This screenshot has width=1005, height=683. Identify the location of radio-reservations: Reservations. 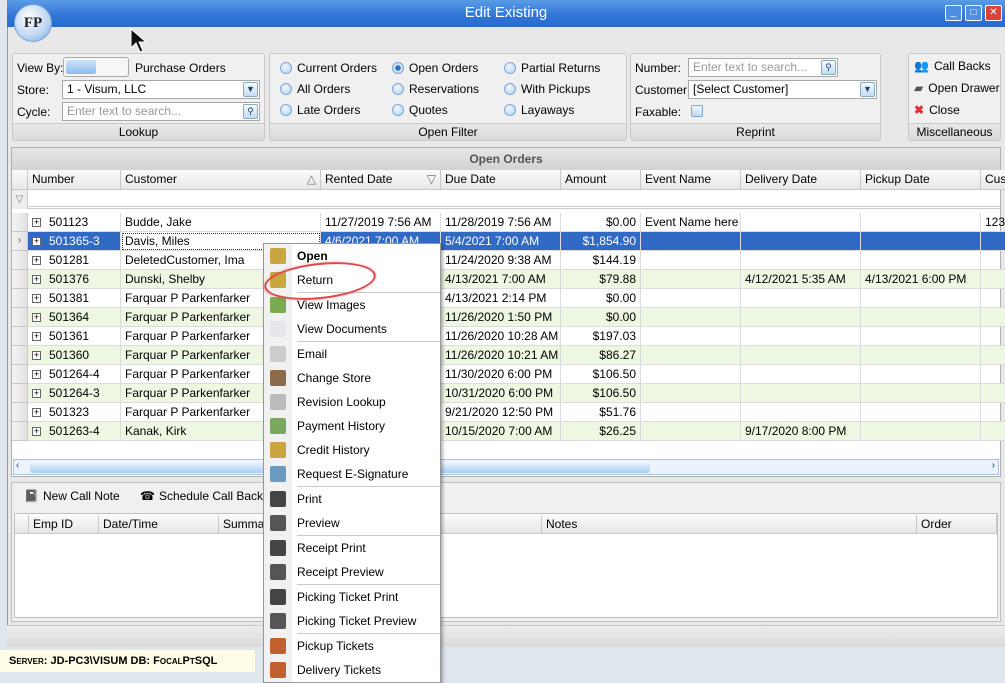
(435, 89).